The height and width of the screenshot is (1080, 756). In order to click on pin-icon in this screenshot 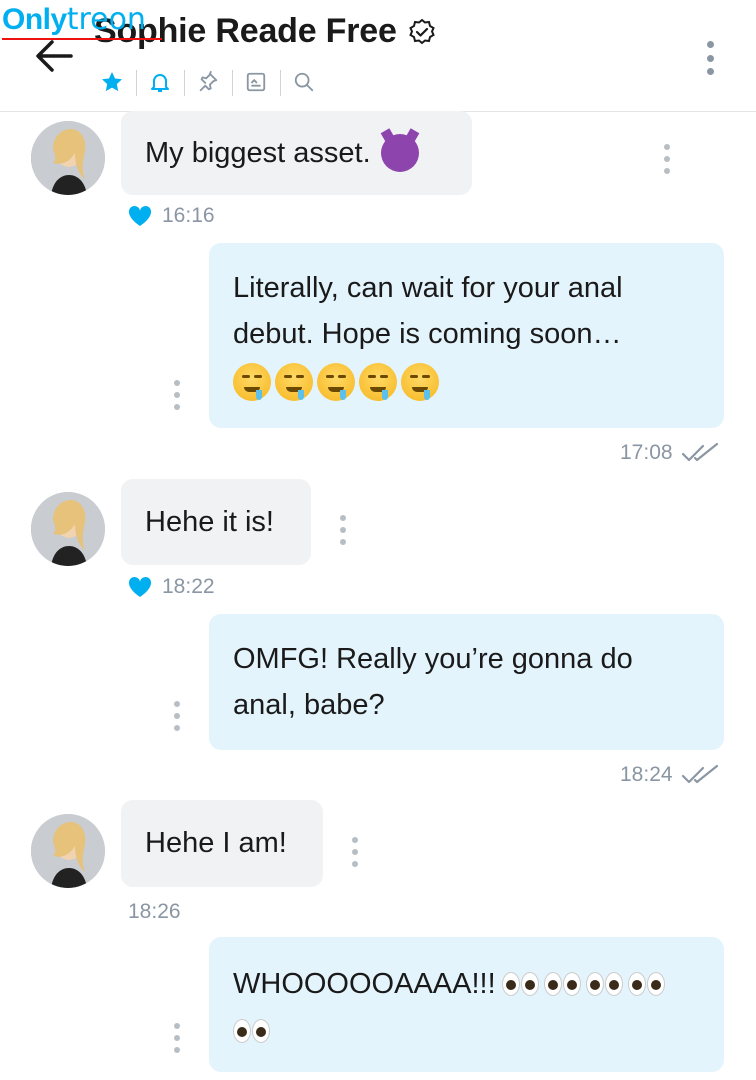, I will do `click(208, 81)`.